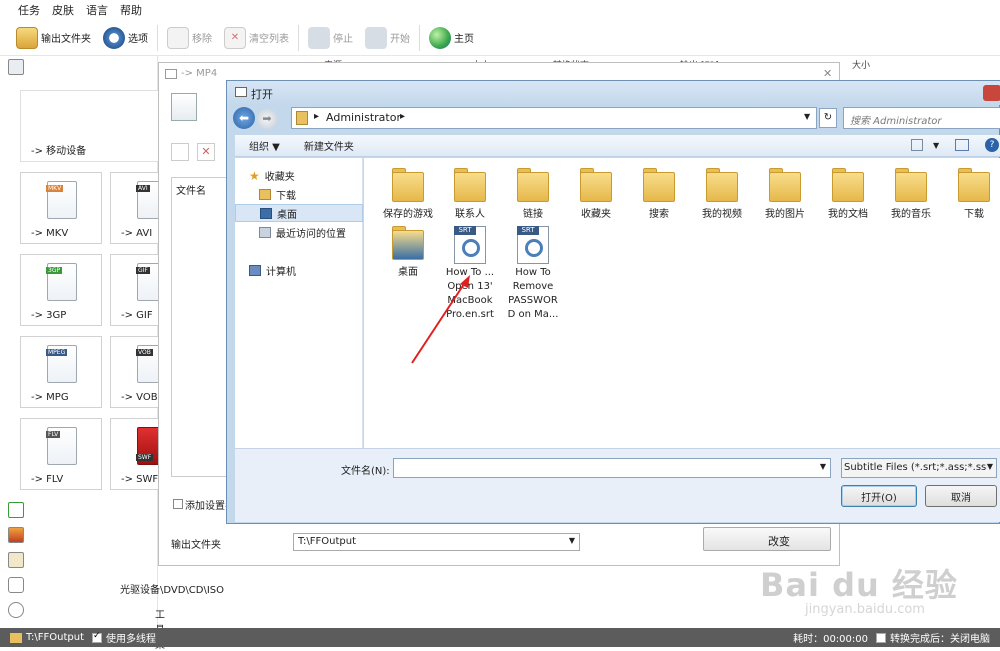  What do you see at coordinates (97, 637) in the screenshot?
I see `multithread-checkbox` at bounding box center [97, 637].